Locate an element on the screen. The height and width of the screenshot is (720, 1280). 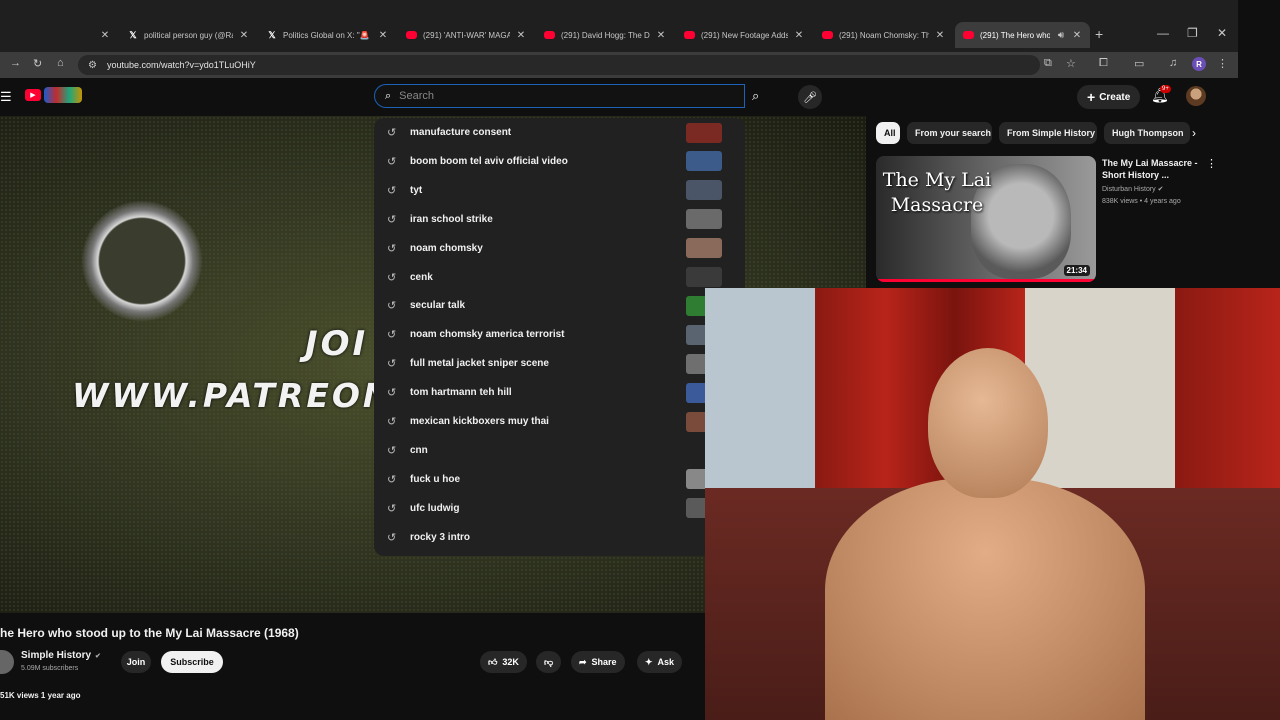
browser-tab: (291) David Hogg: The De ✕ is located at coordinates (605, 35).